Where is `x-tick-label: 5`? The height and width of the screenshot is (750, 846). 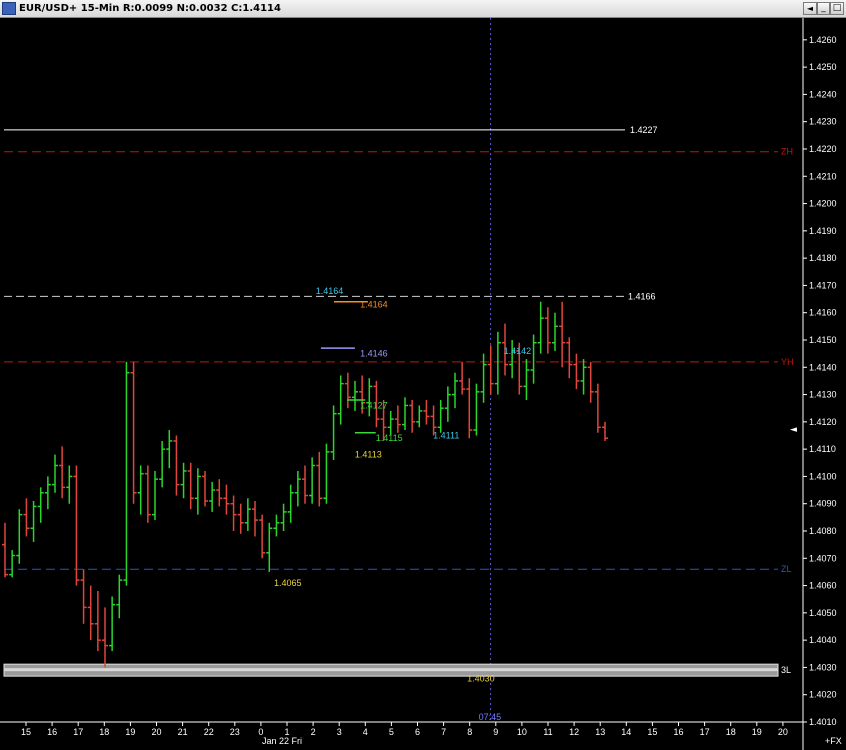 x-tick-label: 5 is located at coordinates (391, 732).